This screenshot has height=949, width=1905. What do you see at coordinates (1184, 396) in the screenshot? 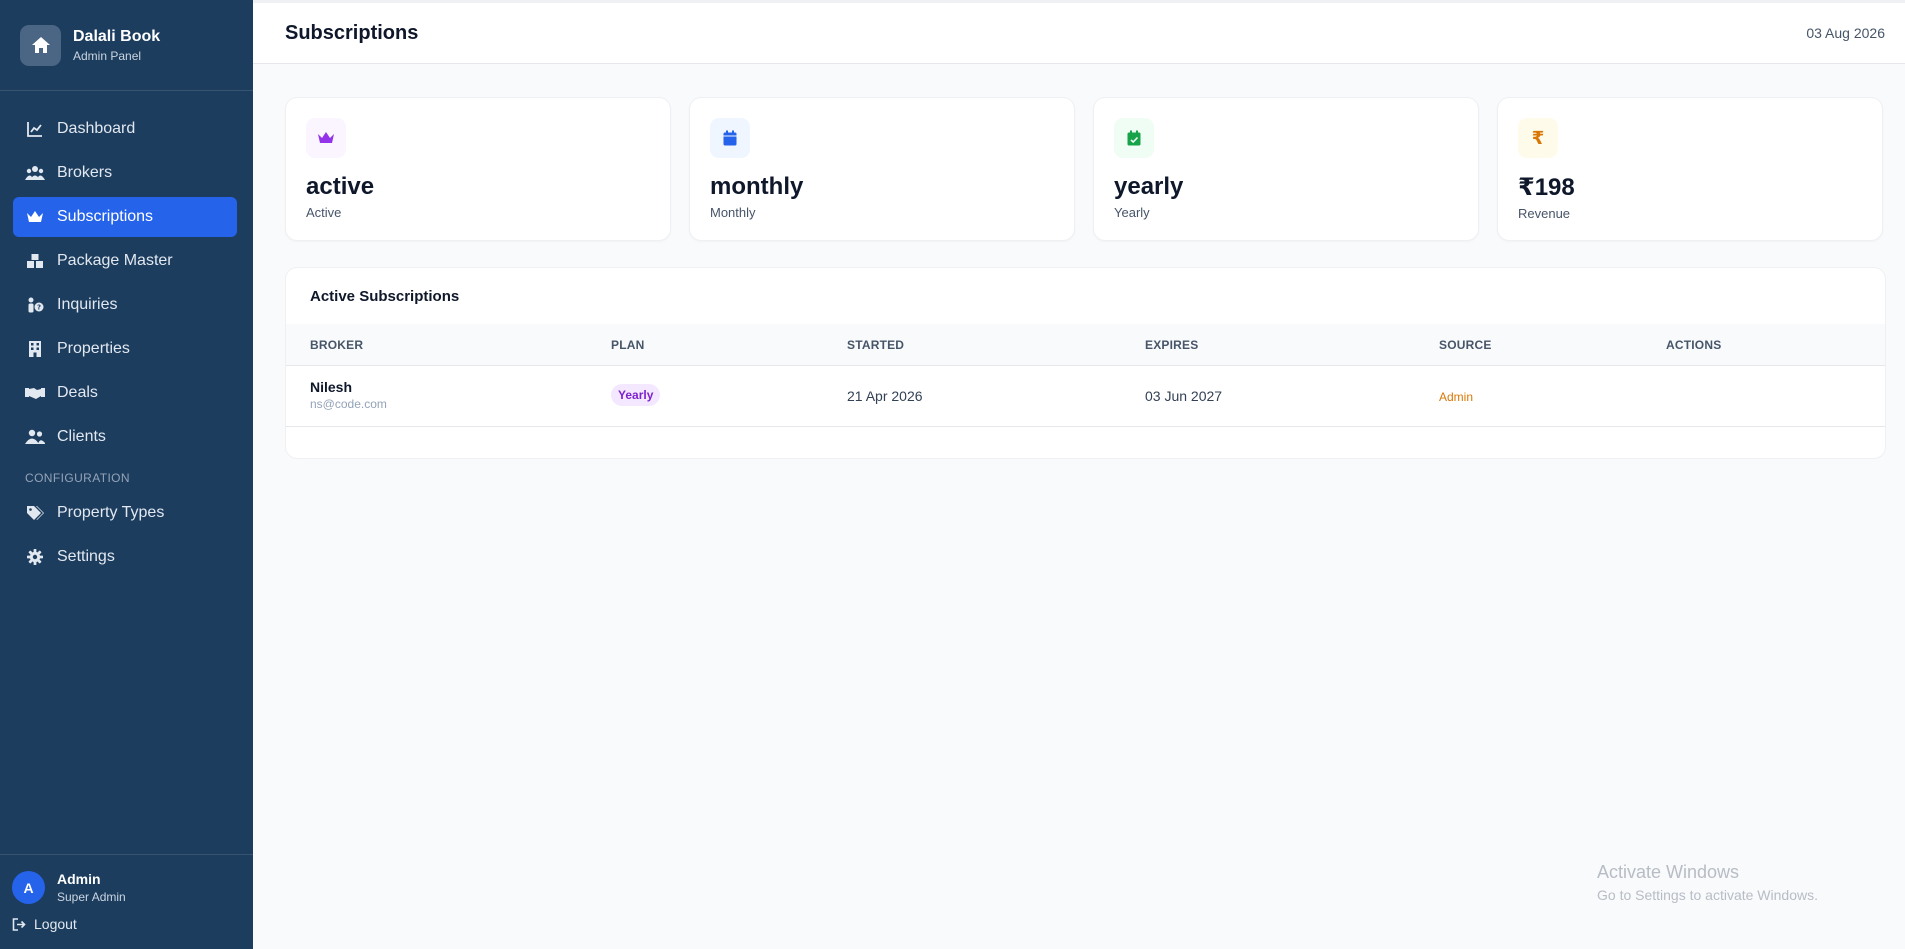
I see `expires-cell: 03 Jun 2027` at bounding box center [1184, 396].